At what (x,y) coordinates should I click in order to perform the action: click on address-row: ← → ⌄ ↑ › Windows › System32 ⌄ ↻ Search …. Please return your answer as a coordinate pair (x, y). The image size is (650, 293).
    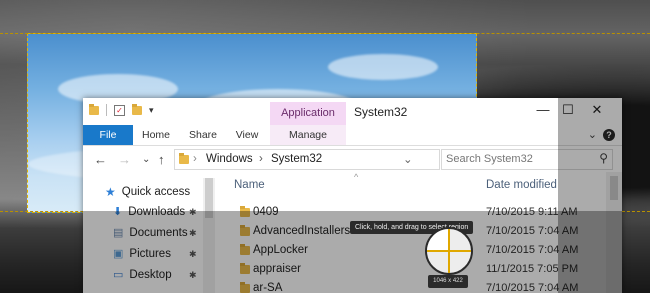
    Looking at the image, I should click on (352, 159).